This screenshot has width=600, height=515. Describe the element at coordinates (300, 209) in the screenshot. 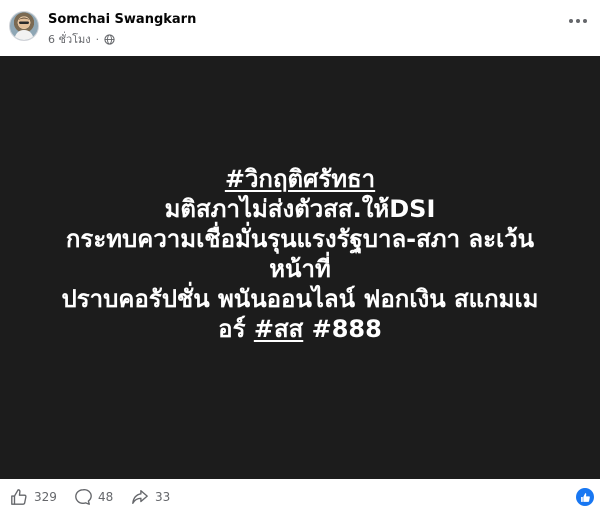

I see `poster-line-2: มติสภาไม่ส่งตัวสส.ให้DSI` at that location.